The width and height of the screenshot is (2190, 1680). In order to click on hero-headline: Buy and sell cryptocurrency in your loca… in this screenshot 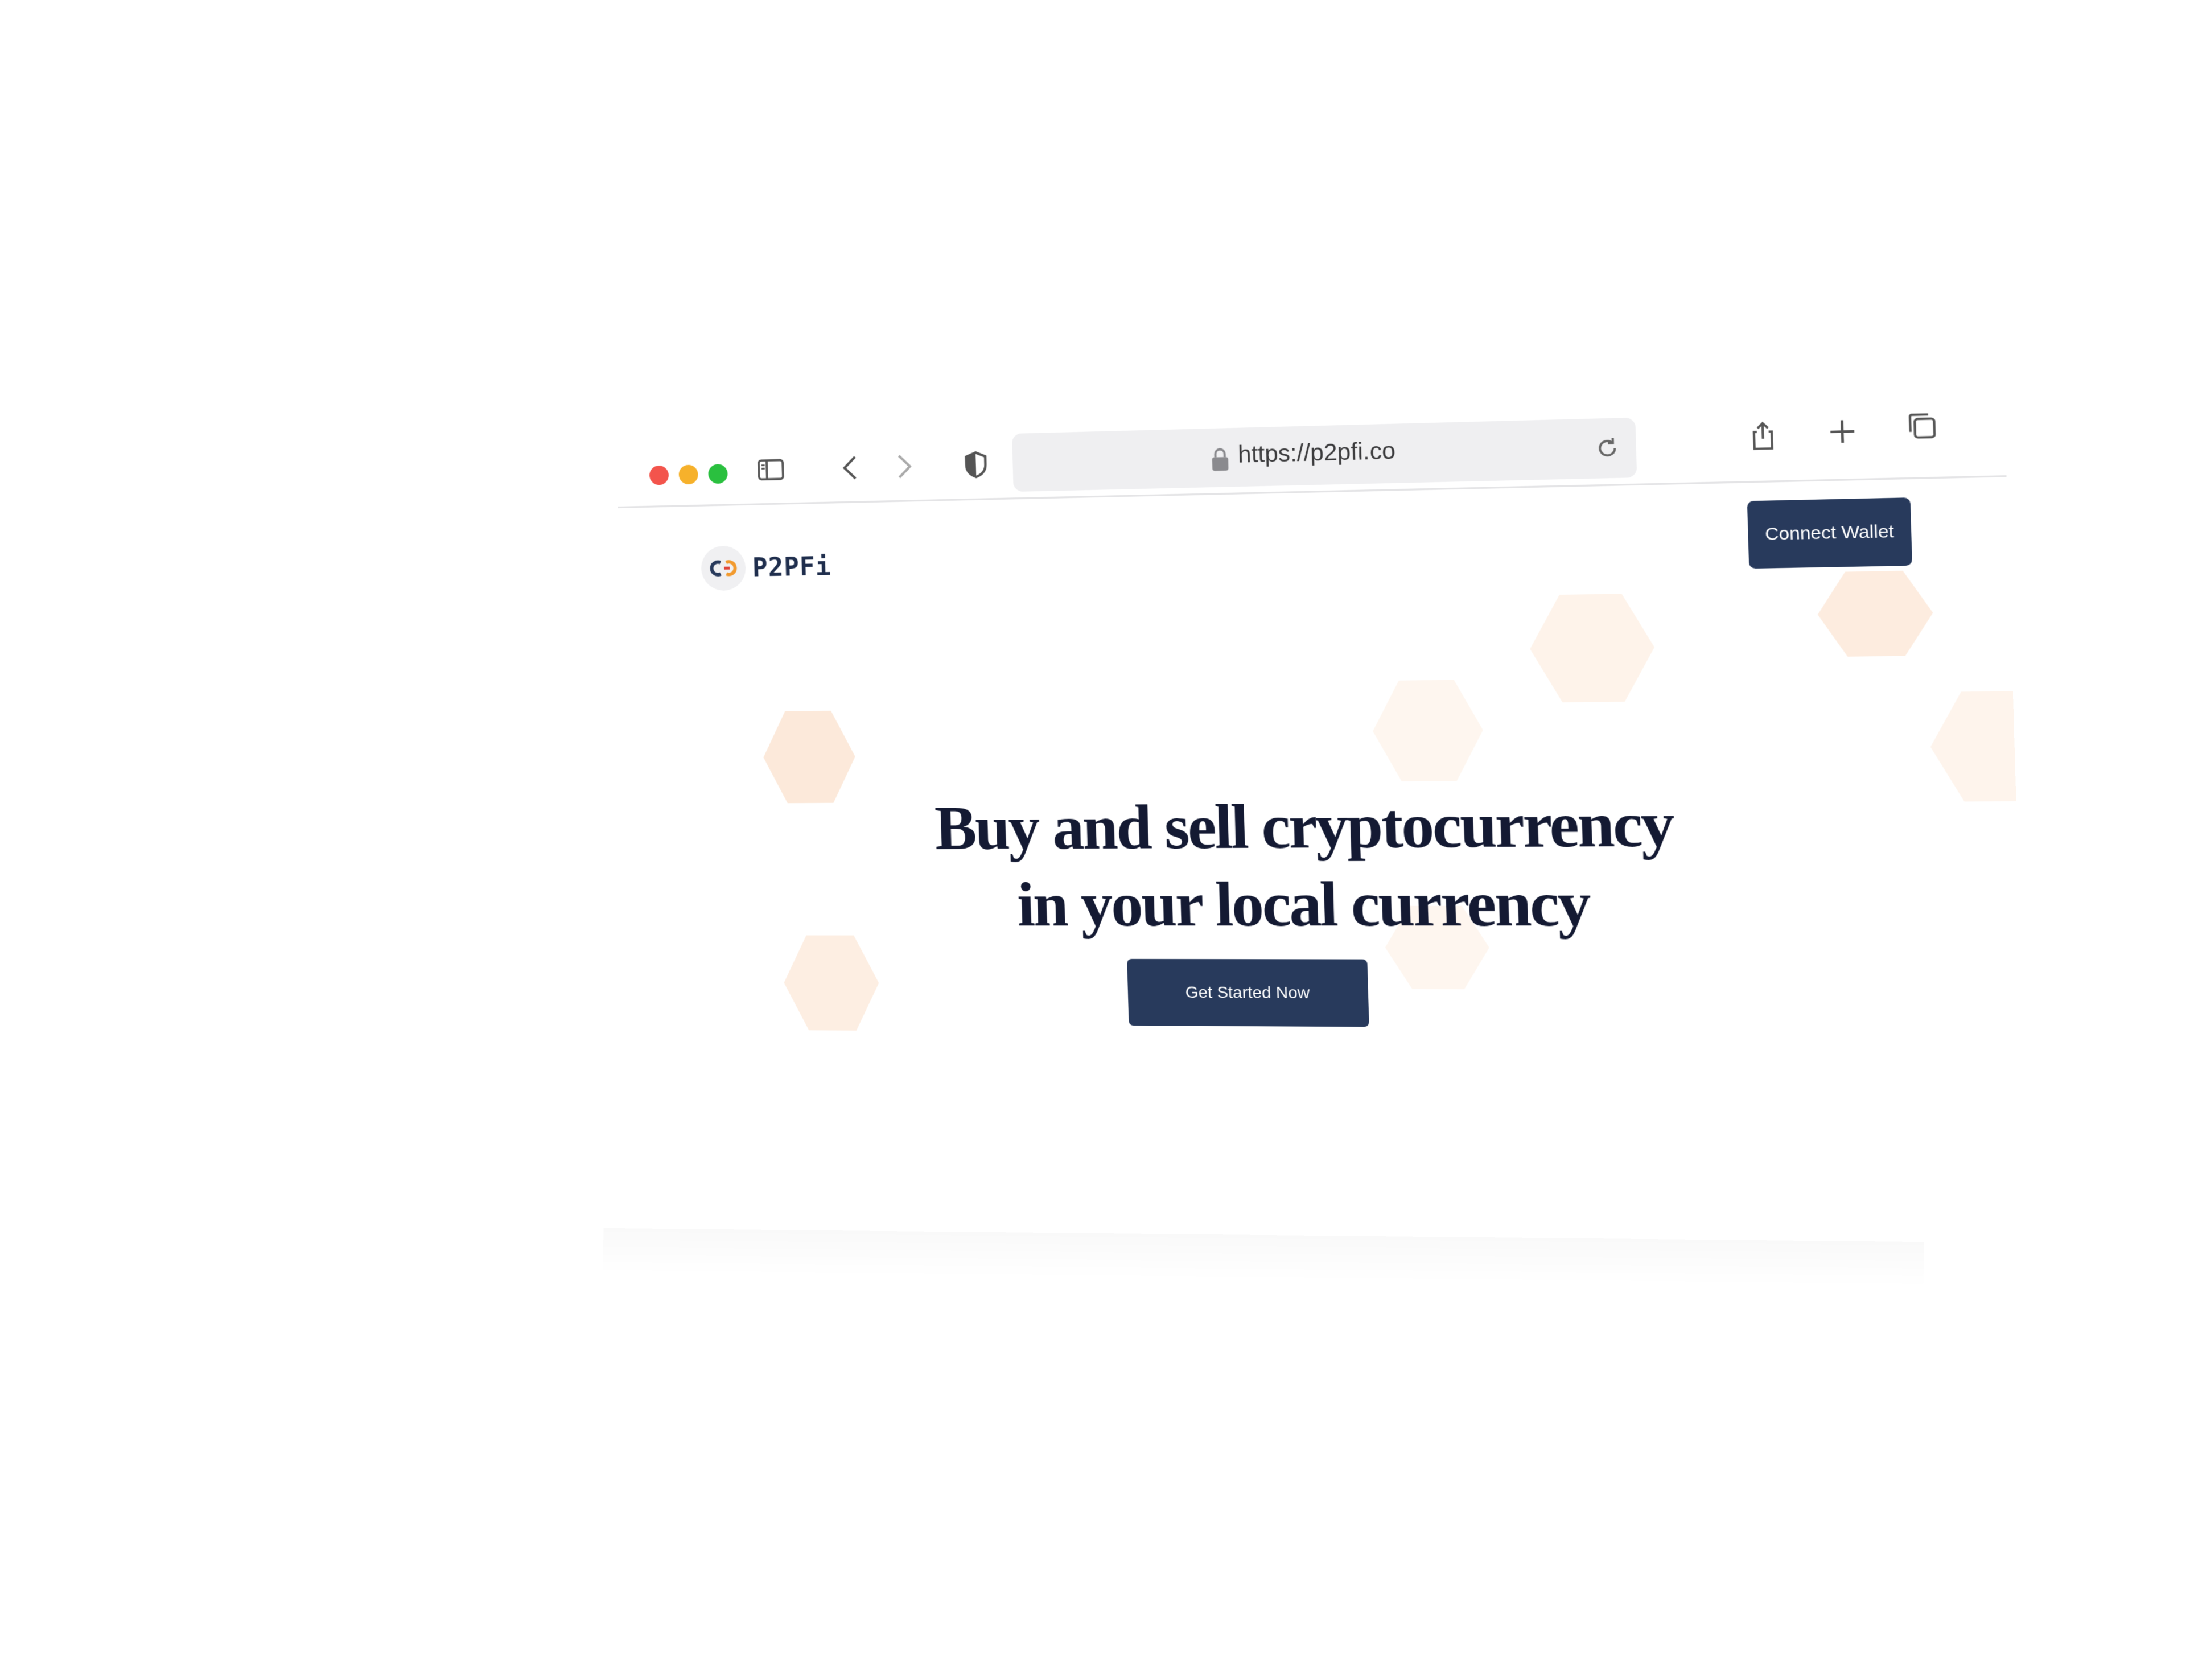, I will do `click(1323, 864)`.